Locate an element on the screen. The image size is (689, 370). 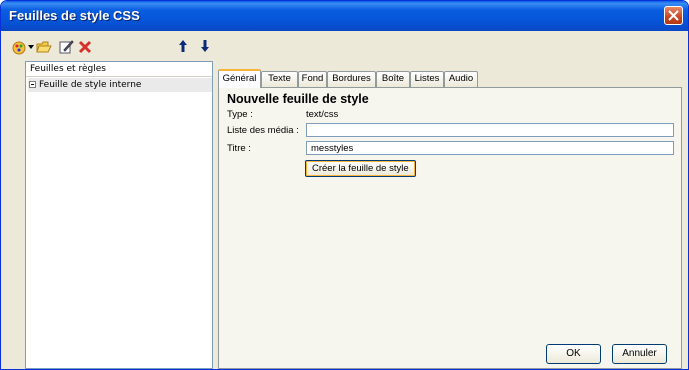
tab-borders: Bordures is located at coordinates (351, 79).